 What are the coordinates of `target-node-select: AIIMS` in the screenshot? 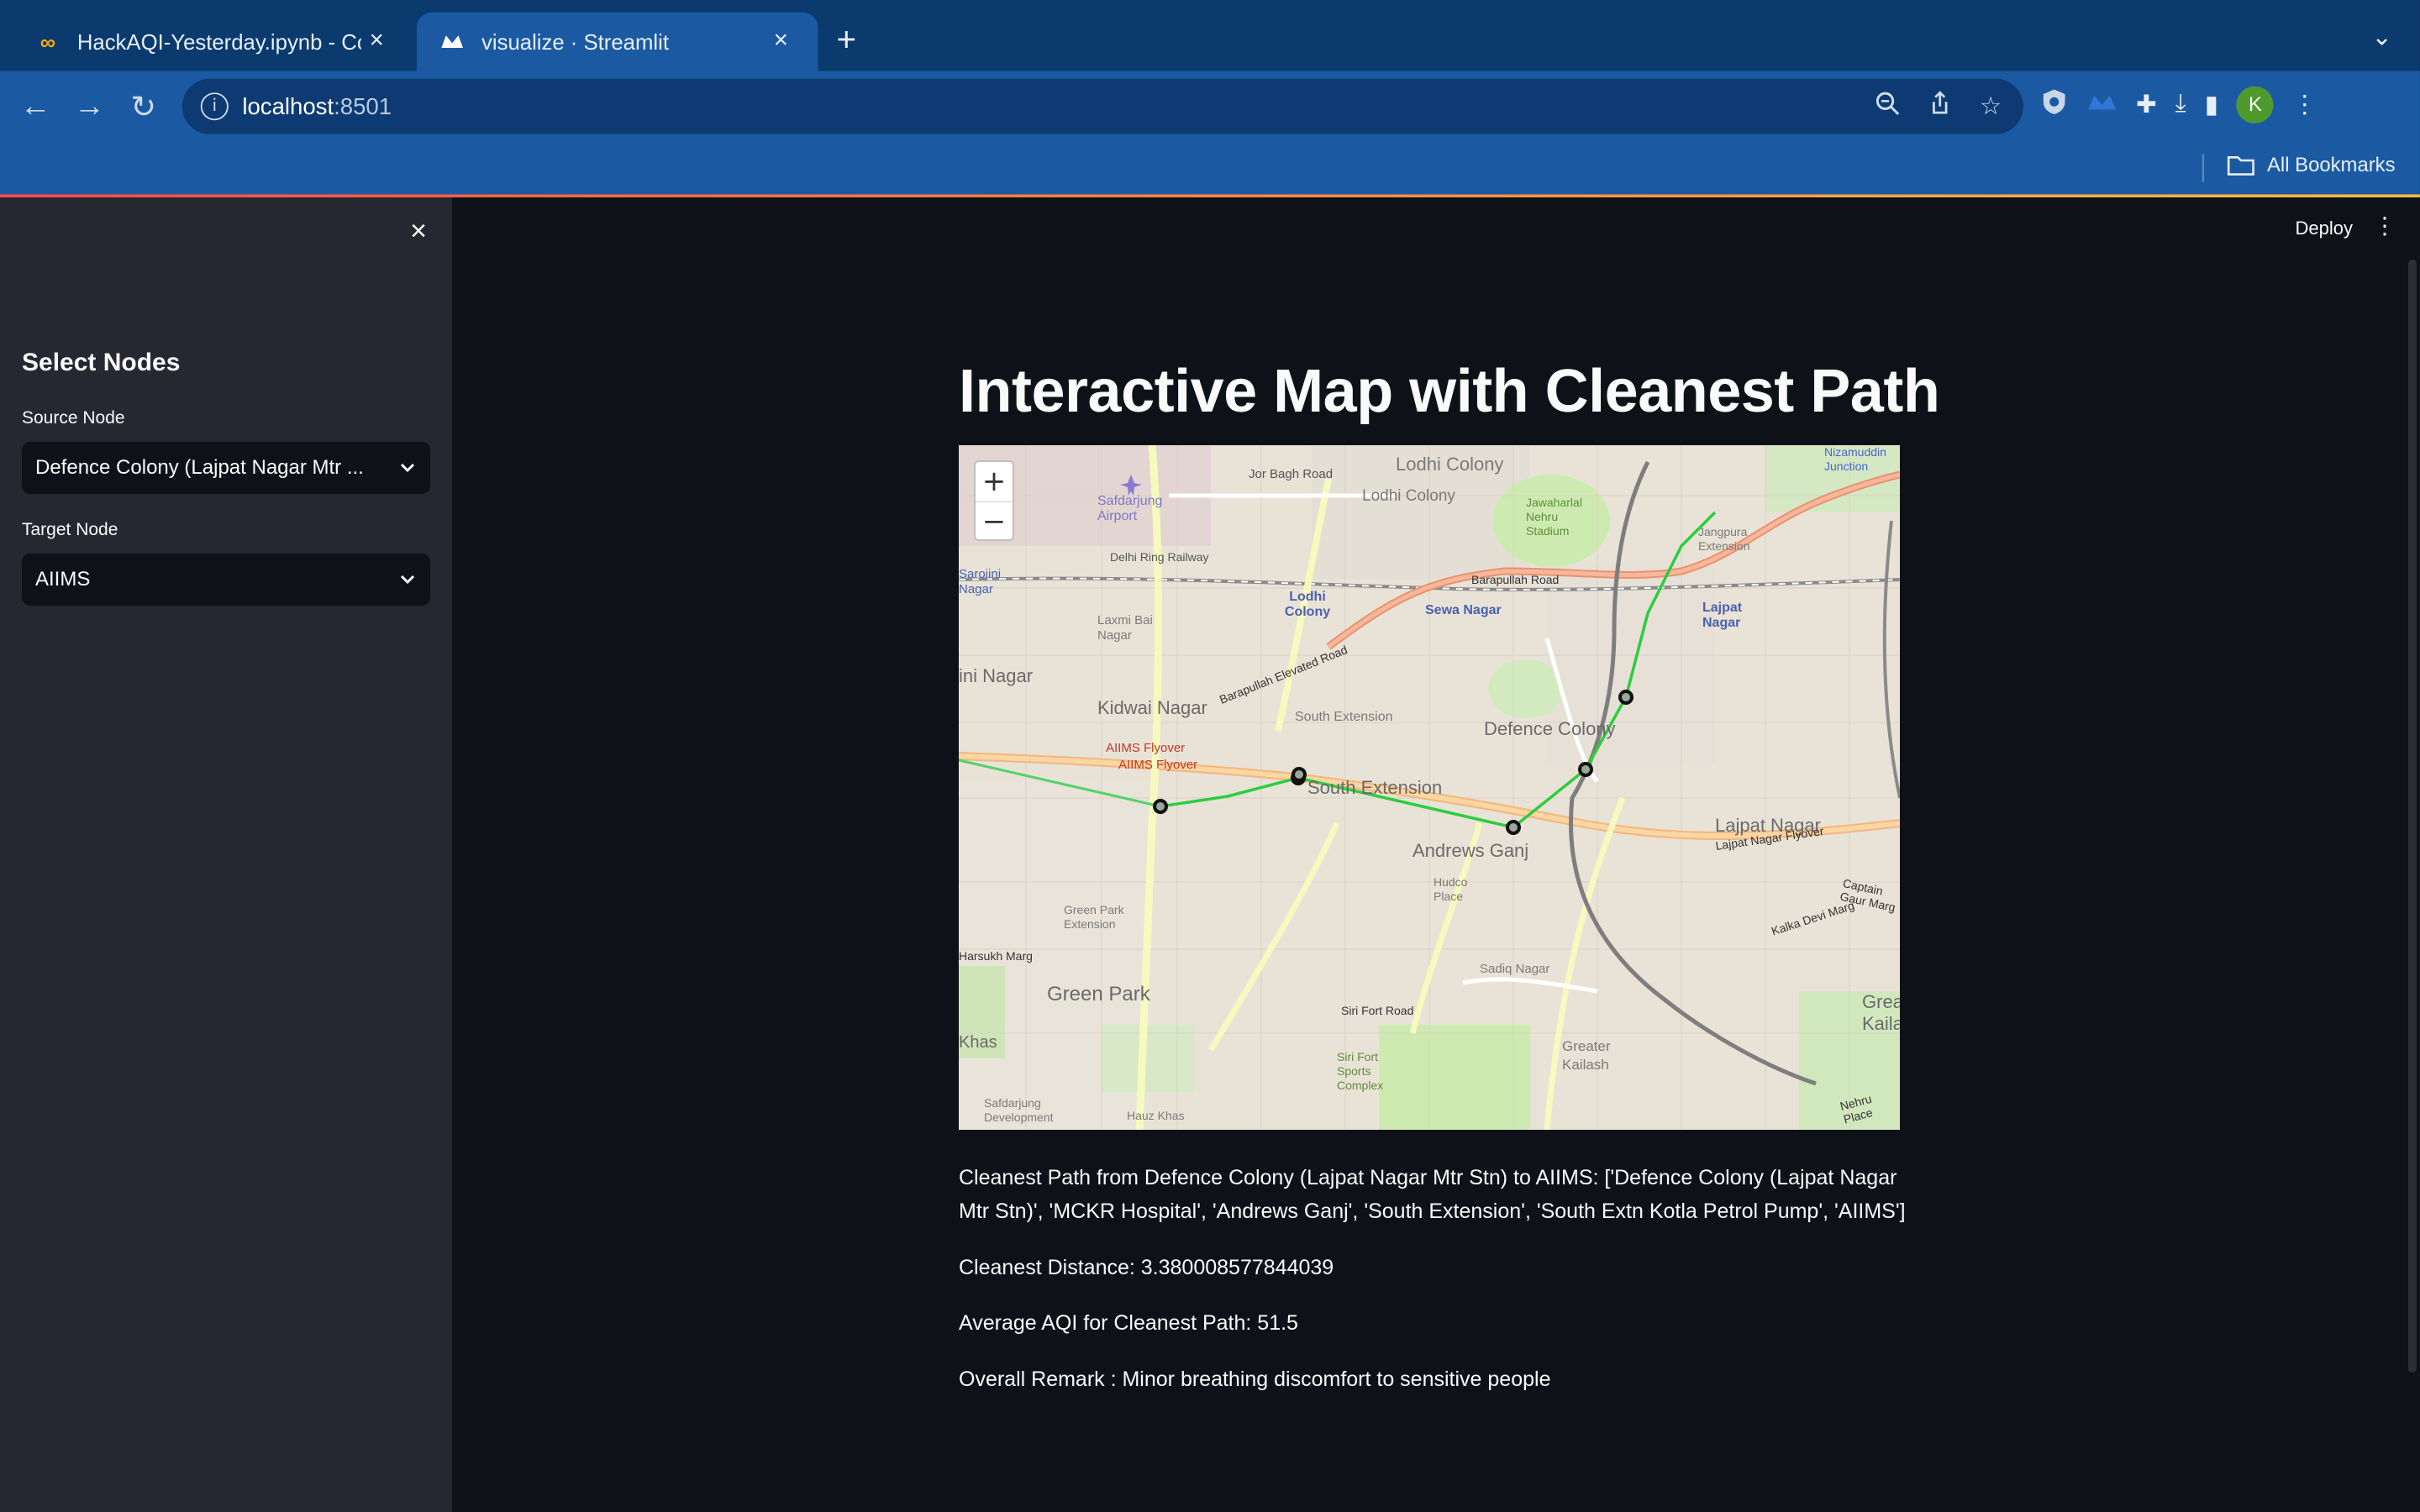 It's located at (226, 580).